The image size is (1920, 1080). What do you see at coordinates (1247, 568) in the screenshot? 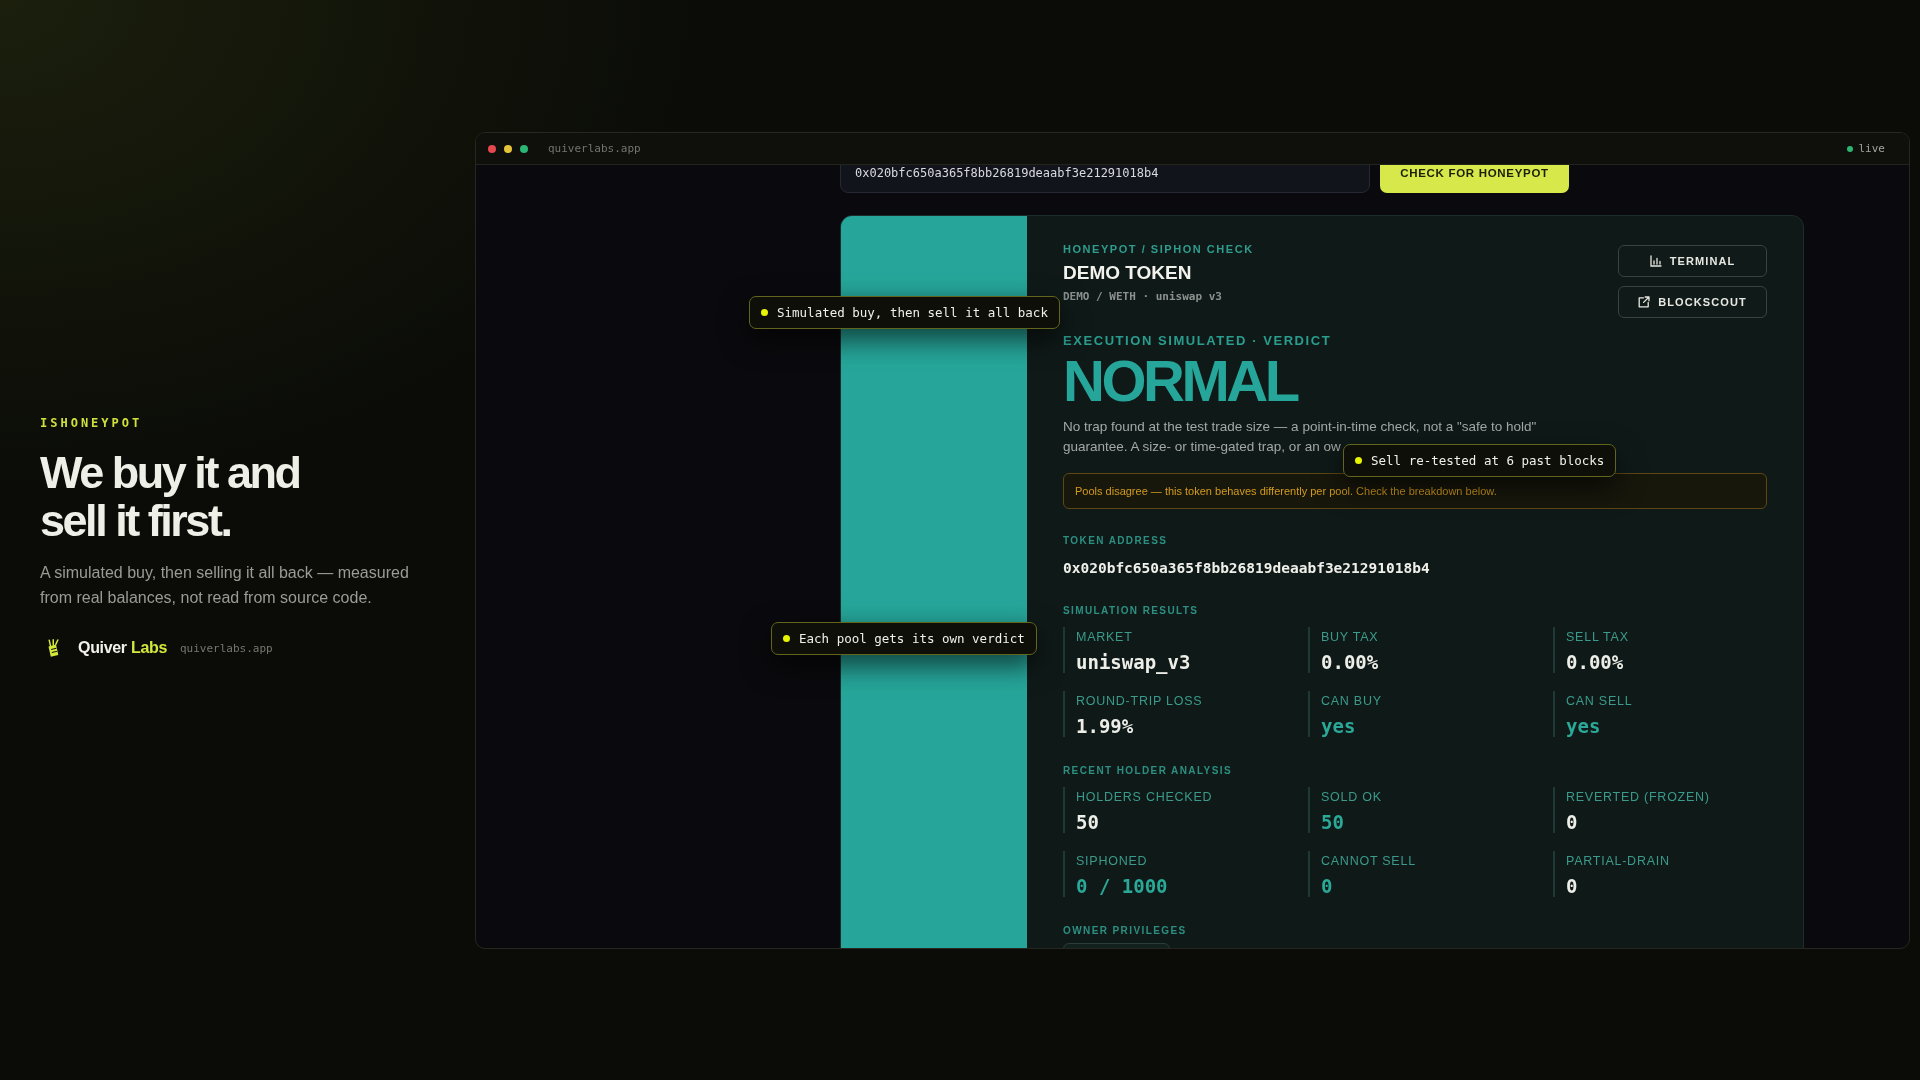
I see `token-address: 0x020bfc650a365f8bb26819deaabf3e21291018b4` at bounding box center [1247, 568].